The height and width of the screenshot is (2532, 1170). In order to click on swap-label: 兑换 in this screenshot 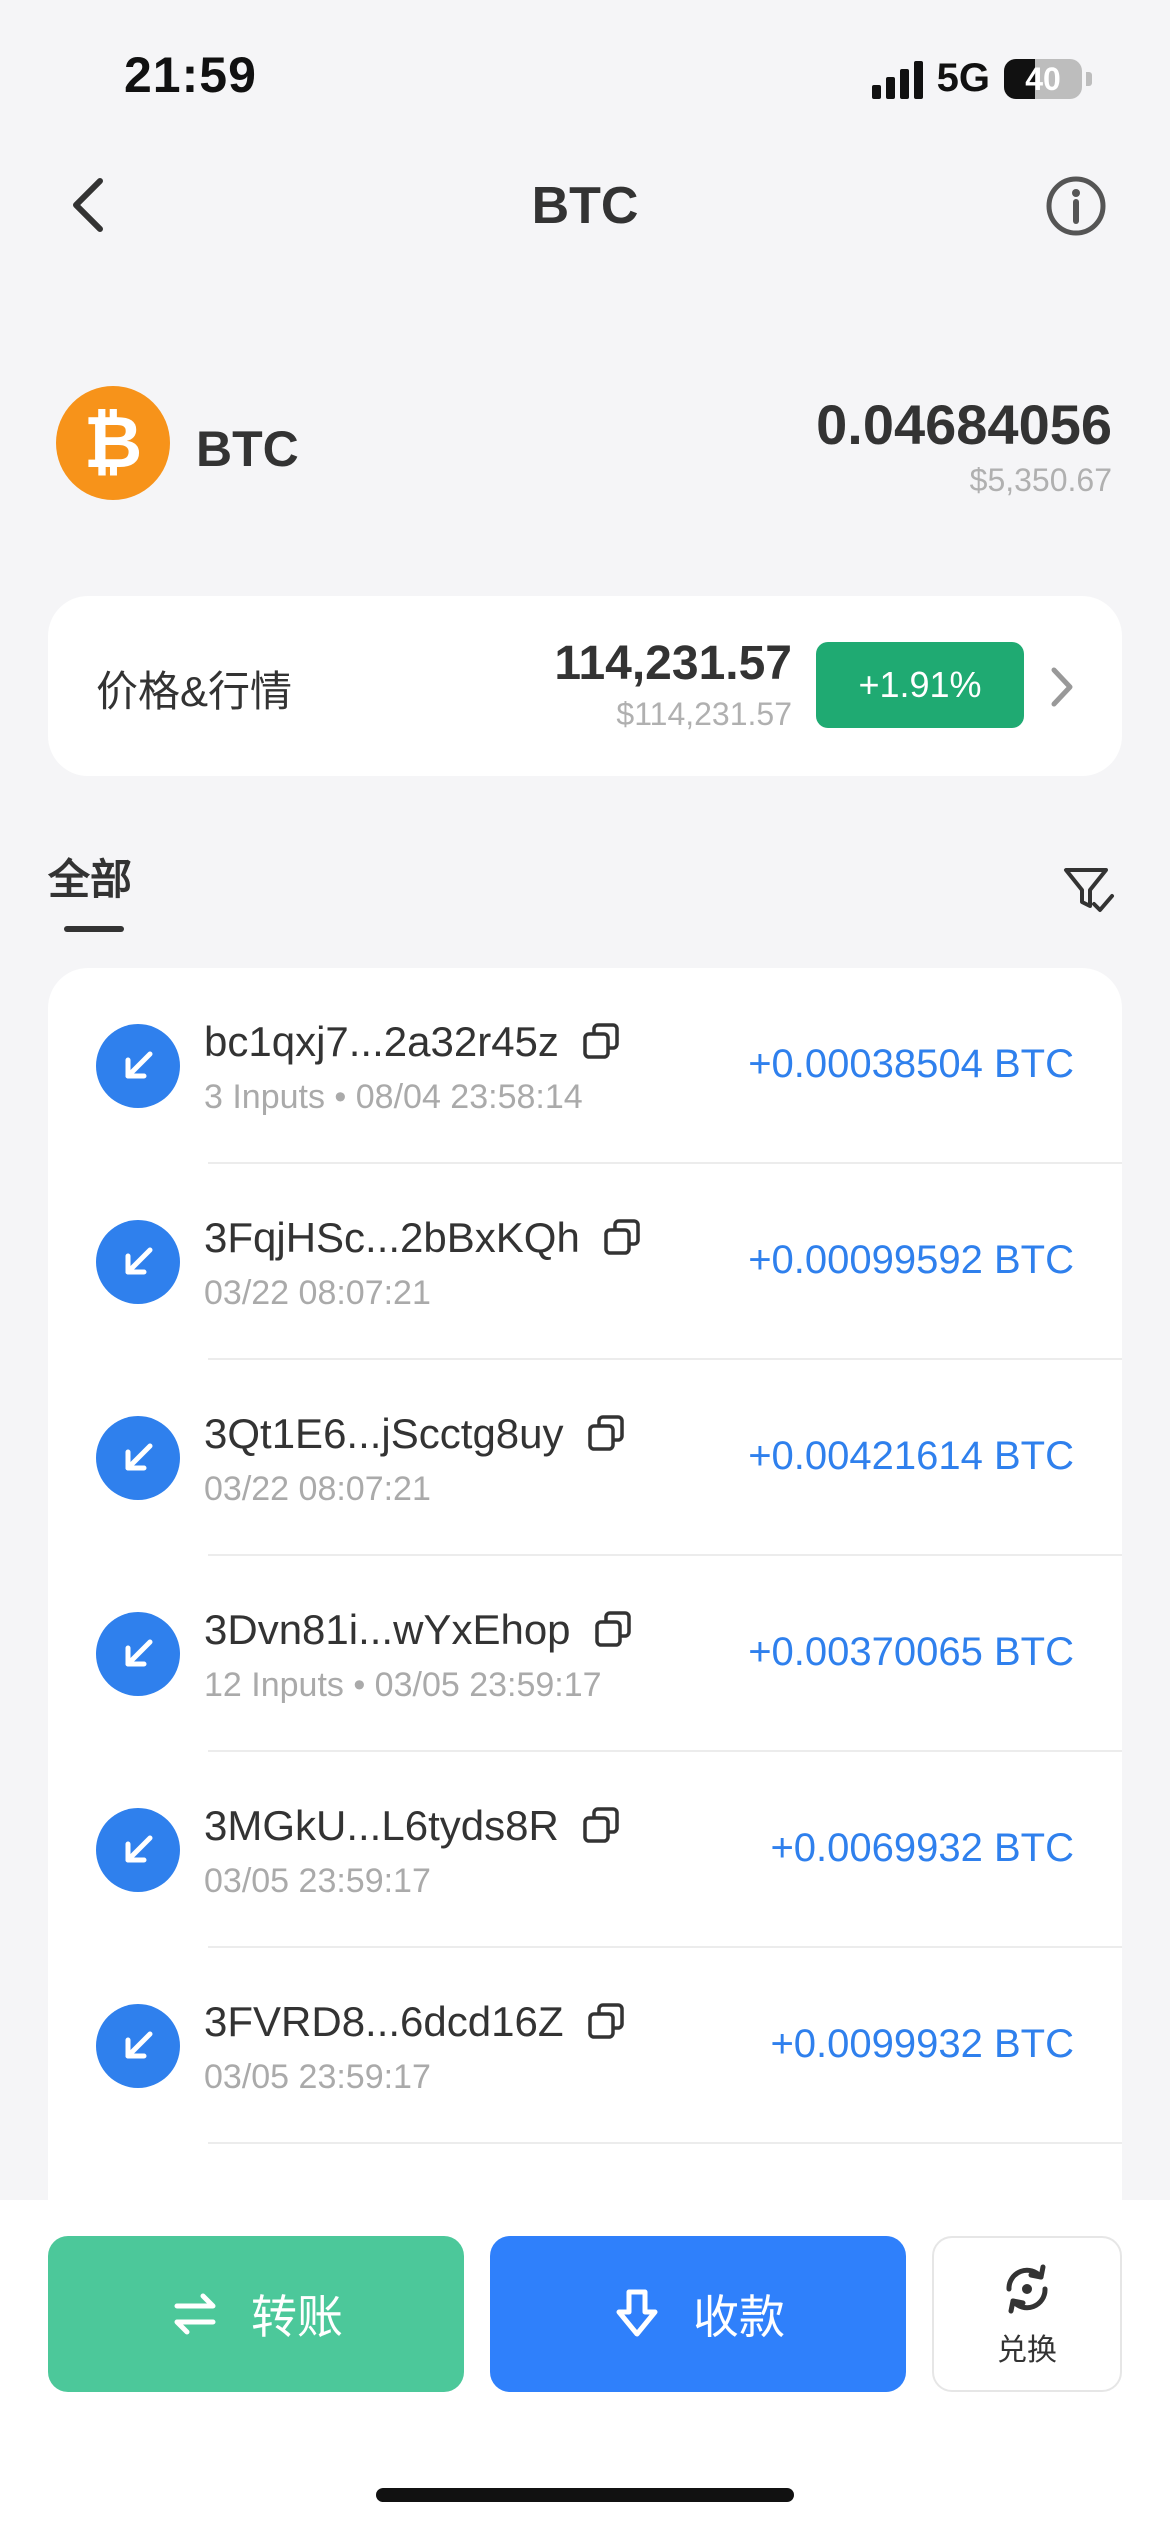, I will do `click(1027, 2350)`.